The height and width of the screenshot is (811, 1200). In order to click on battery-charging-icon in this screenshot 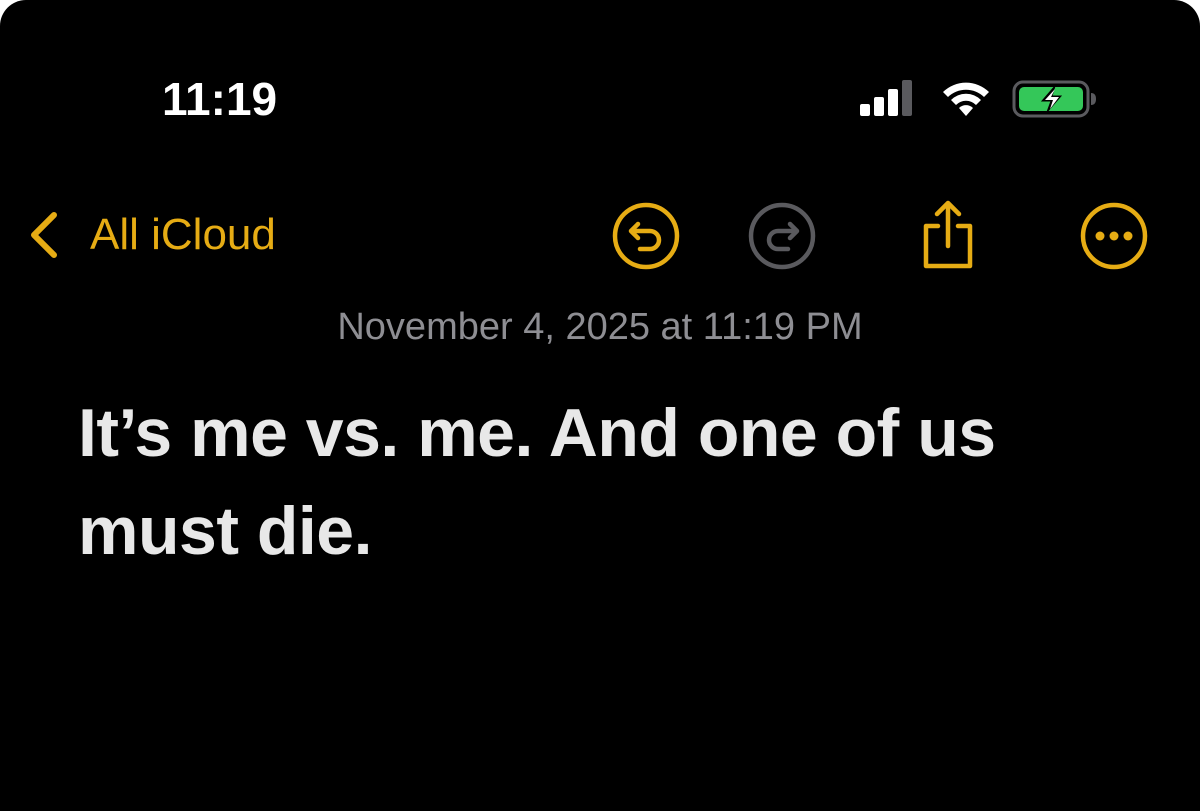, I will do `click(1055, 99)`.